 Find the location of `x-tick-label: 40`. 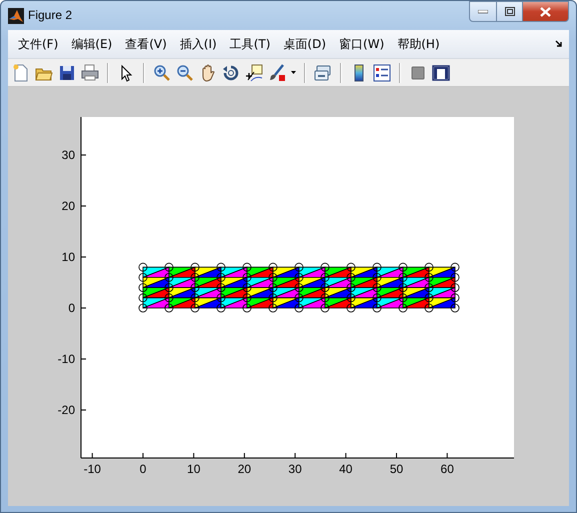

x-tick-label: 40 is located at coordinates (345, 469).